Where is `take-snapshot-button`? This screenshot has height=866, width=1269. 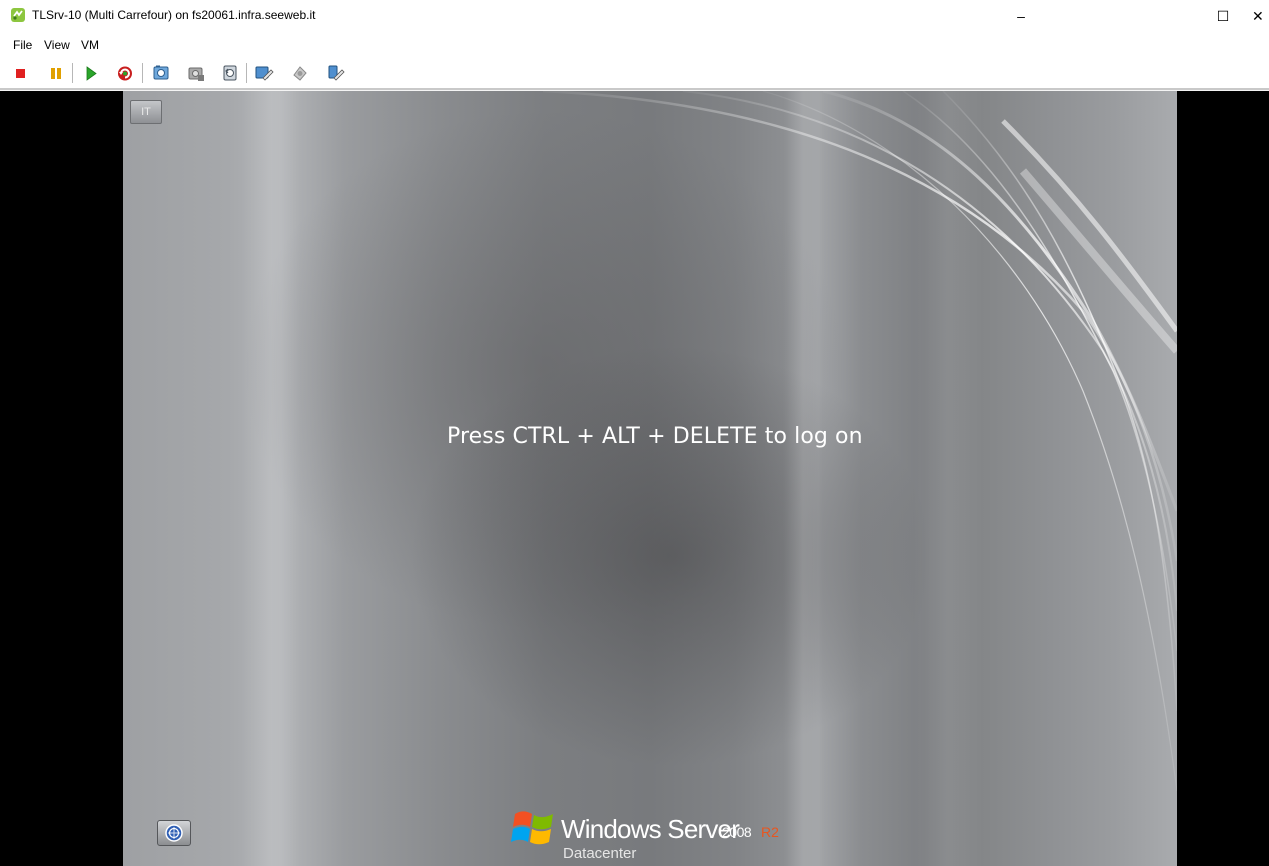
take-snapshot-button is located at coordinates (161, 73).